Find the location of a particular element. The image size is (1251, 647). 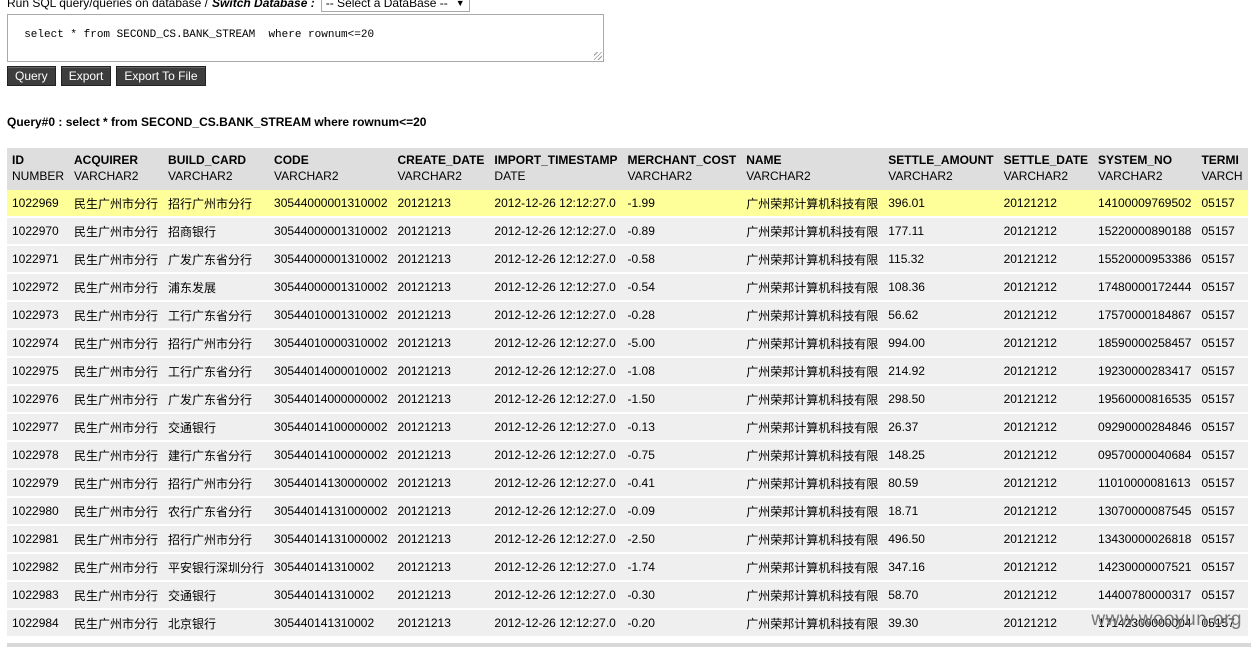

column-name: TERMI is located at coordinates (1220, 160).